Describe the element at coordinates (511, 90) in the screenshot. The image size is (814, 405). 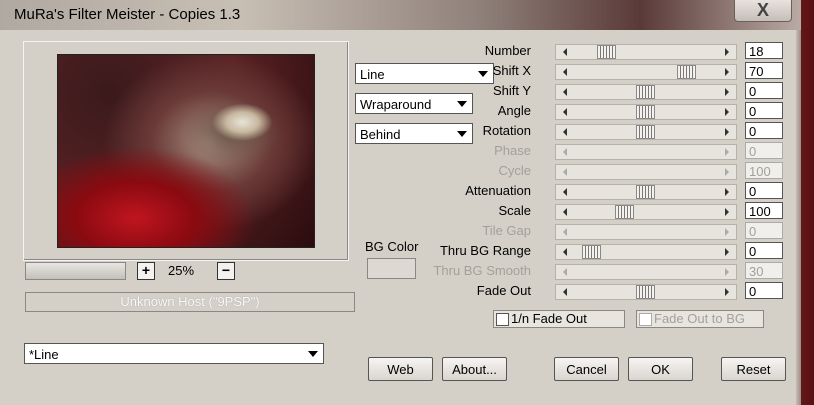
I see `shift-y-label: Shift Y` at that location.